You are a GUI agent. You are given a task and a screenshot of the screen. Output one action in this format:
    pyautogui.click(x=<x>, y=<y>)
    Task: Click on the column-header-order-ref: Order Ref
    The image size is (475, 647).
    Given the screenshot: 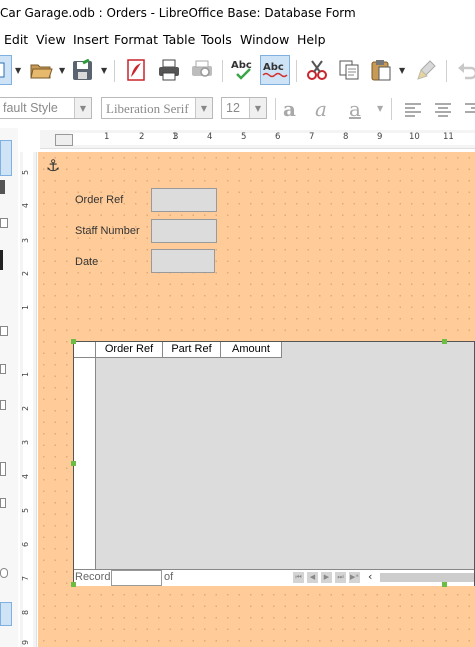 What is the action you would take?
    pyautogui.click(x=129, y=350)
    